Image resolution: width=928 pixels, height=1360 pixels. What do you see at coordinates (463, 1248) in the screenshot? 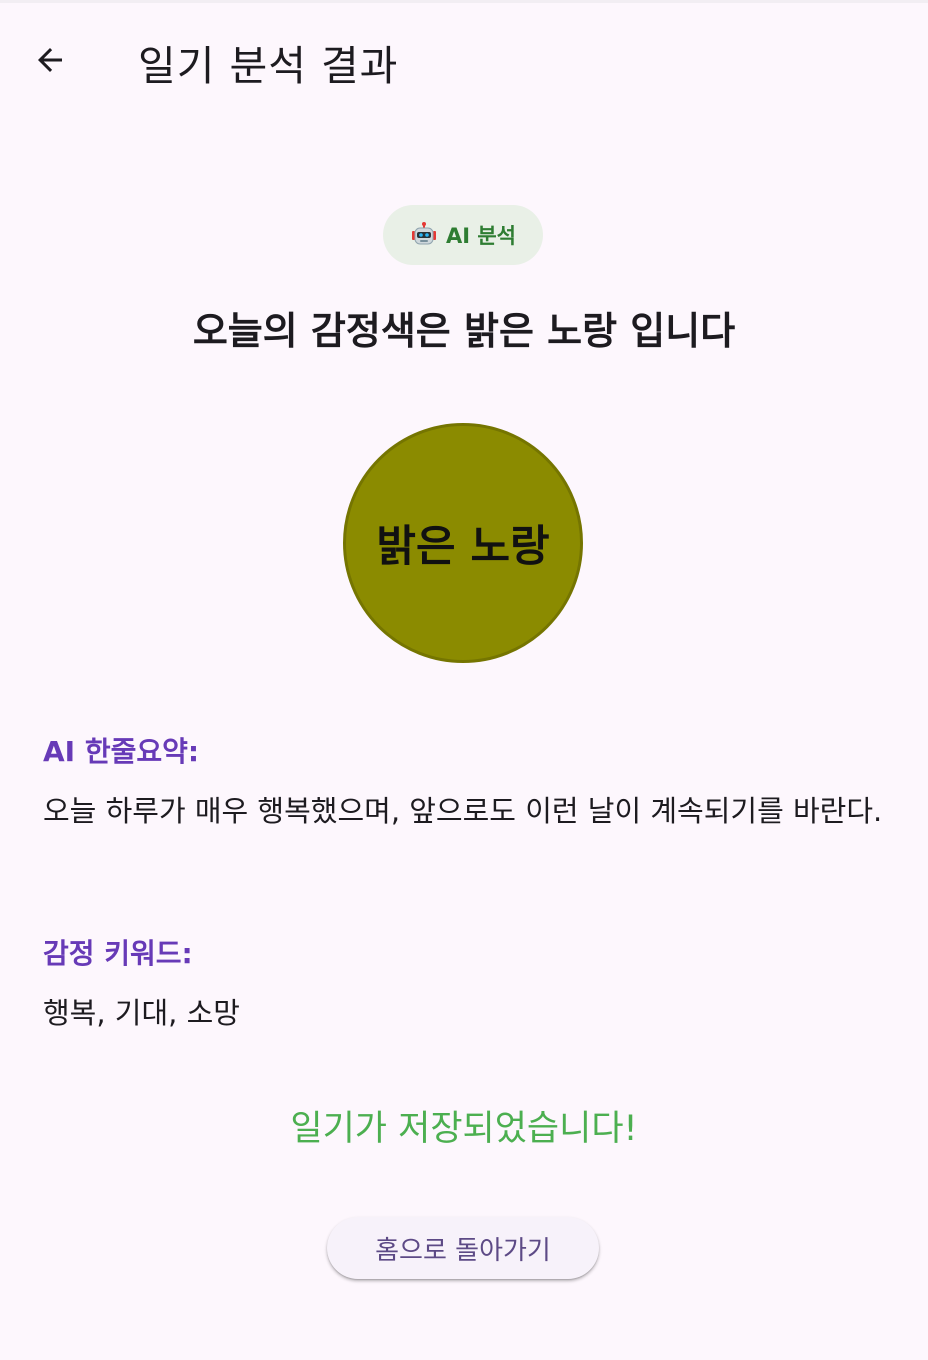
I see `home-button: 홈으로 돌아가기` at bounding box center [463, 1248].